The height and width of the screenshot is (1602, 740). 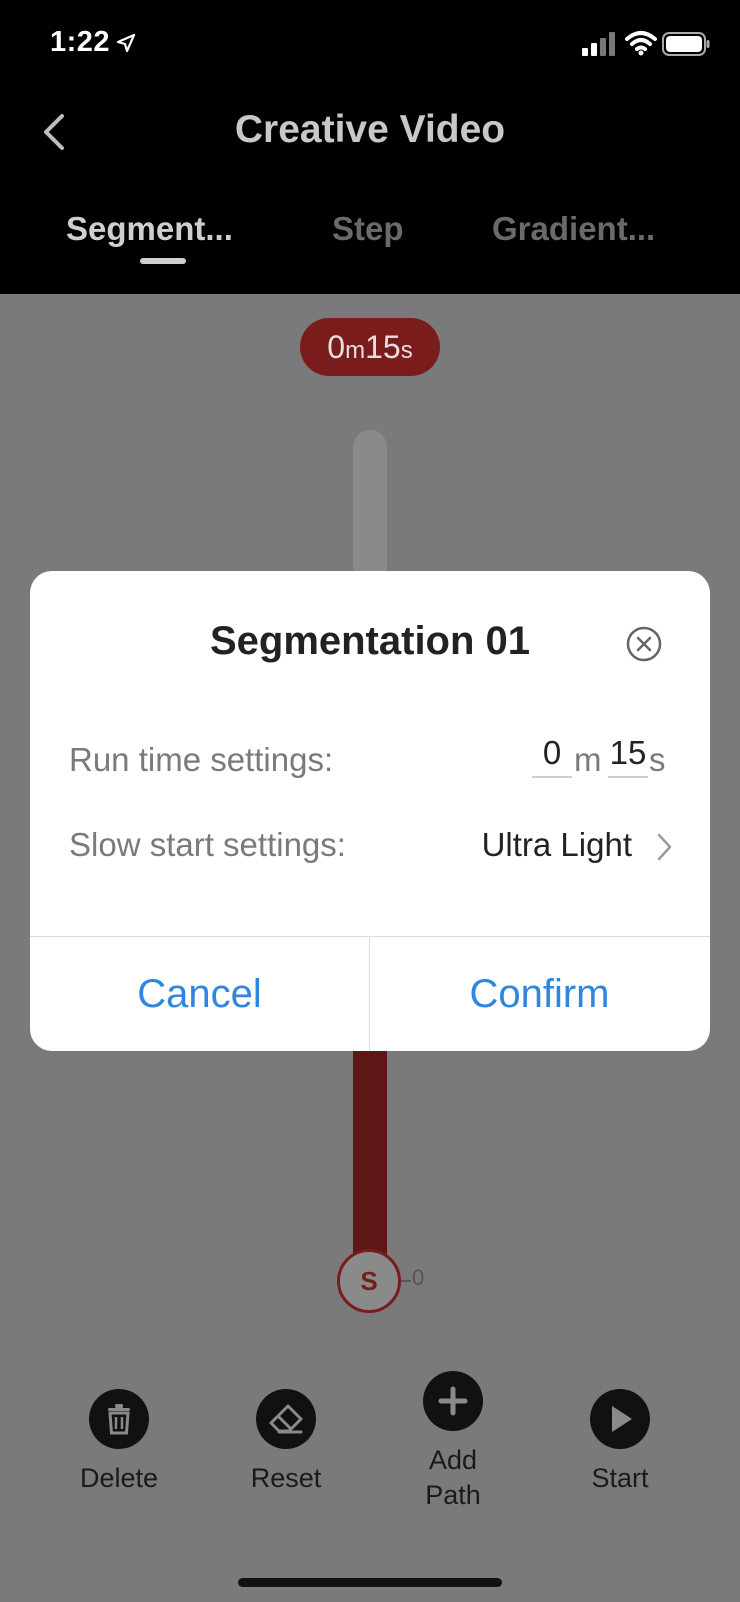 What do you see at coordinates (355, 350) in the screenshot?
I see `duration-m-unit: m` at bounding box center [355, 350].